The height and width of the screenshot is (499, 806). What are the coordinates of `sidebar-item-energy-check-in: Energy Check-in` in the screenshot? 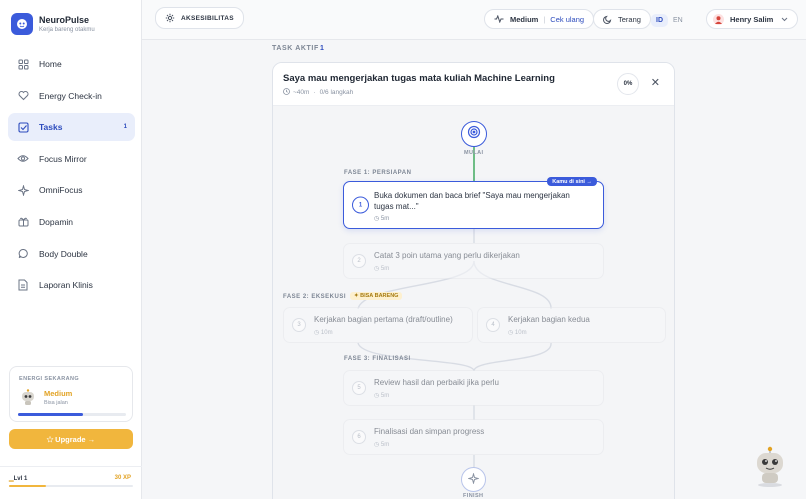 It's located at (71, 96).